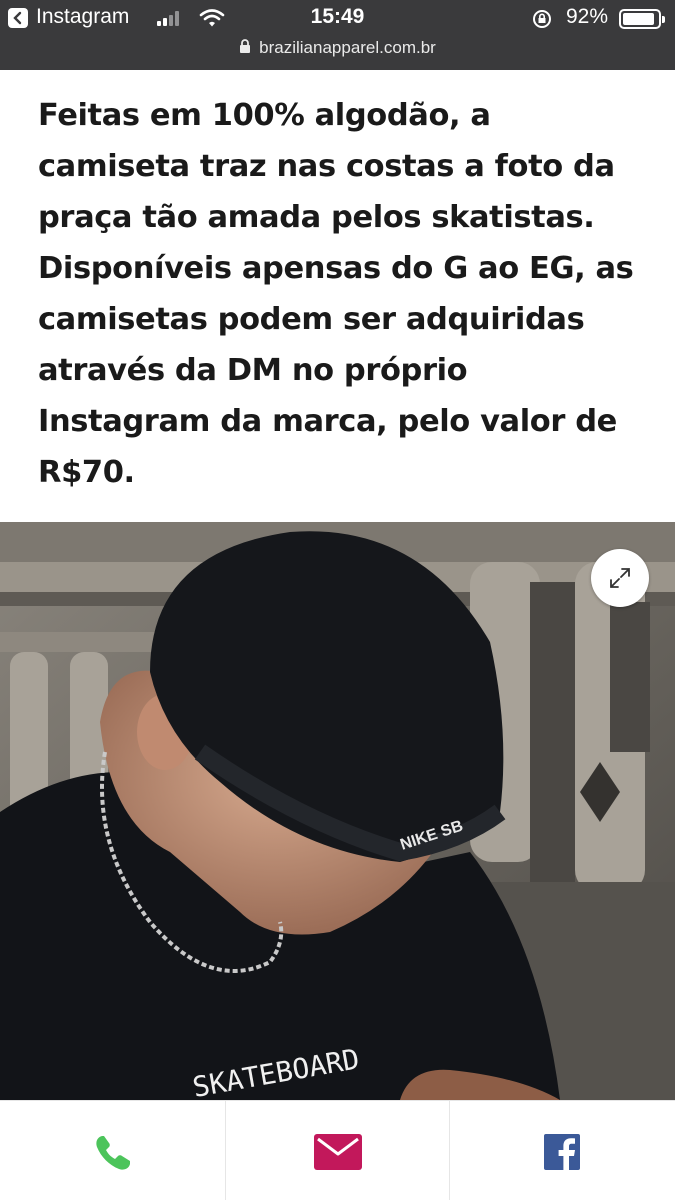 This screenshot has width=675, height=1200. I want to click on article-line: Disponíveis apensas do G ao EG, as, so click(336, 268).